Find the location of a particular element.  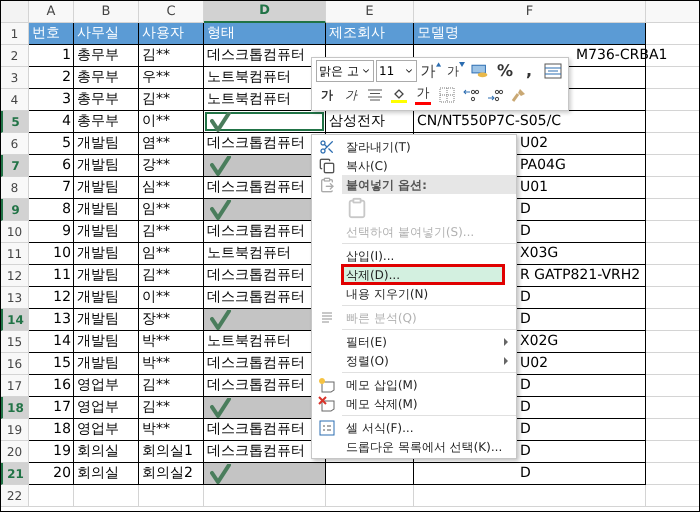

table-cell: 8 is located at coordinates (51, 210).